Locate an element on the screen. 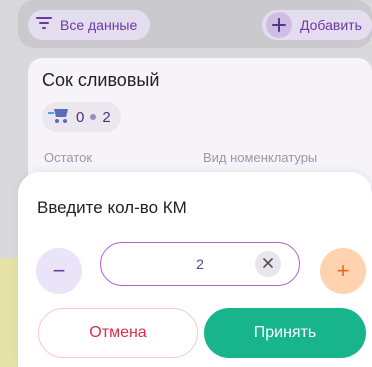 The image size is (372, 367). product-title: Сок сливовый is located at coordinates (101, 80).